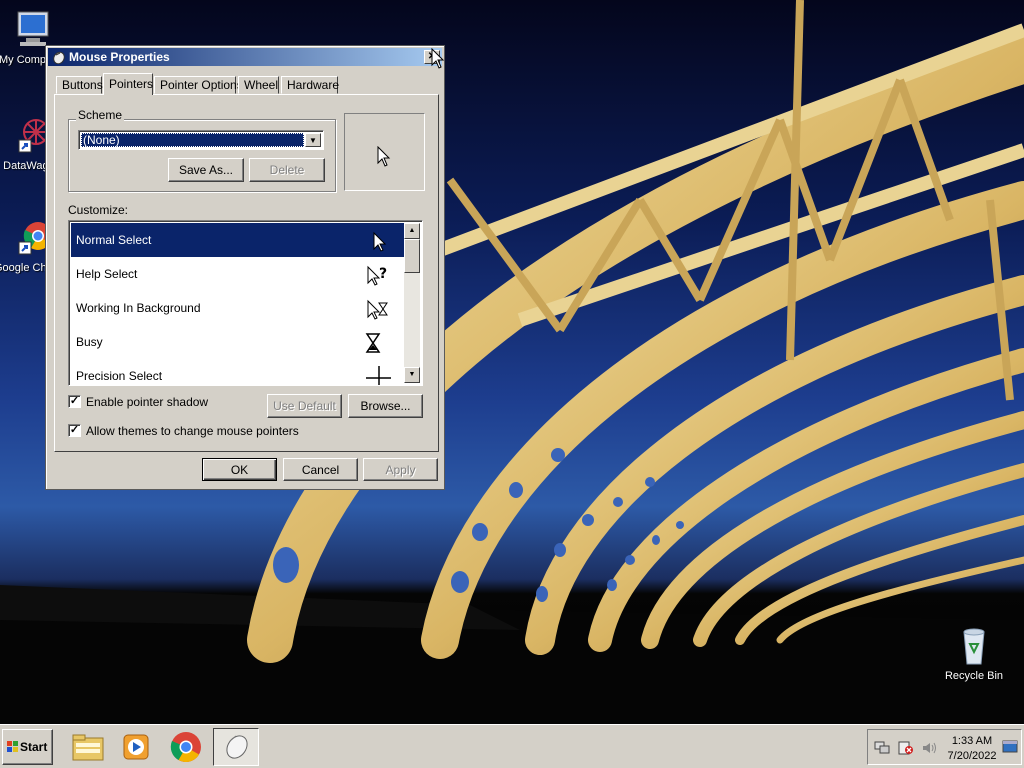 The height and width of the screenshot is (768, 1024). Describe the element at coordinates (378, 343) in the screenshot. I see `hourglass-cursor-icon` at that location.